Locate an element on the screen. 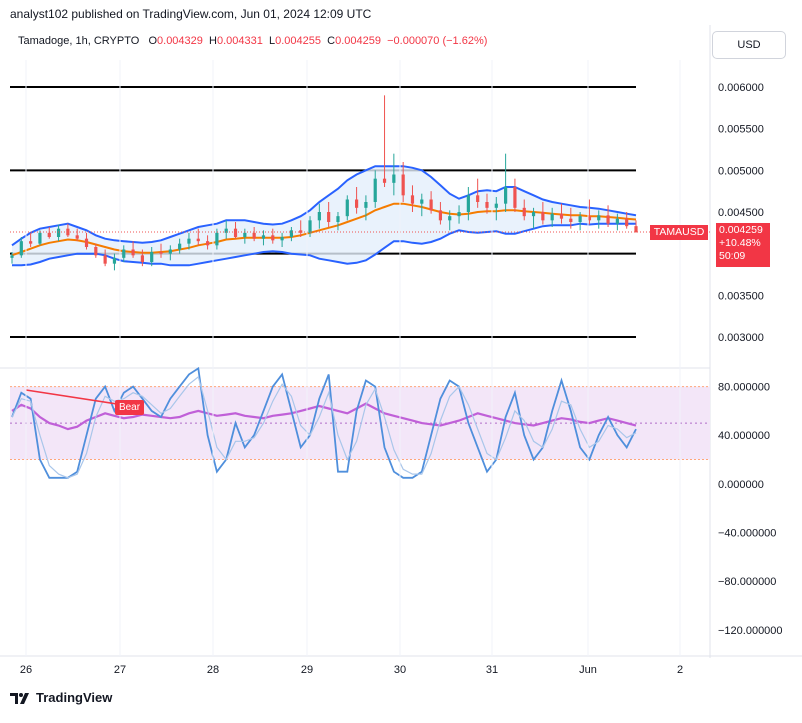 The height and width of the screenshot is (723, 802). time-tick-1: 27 is located at coordinates (120, 670).